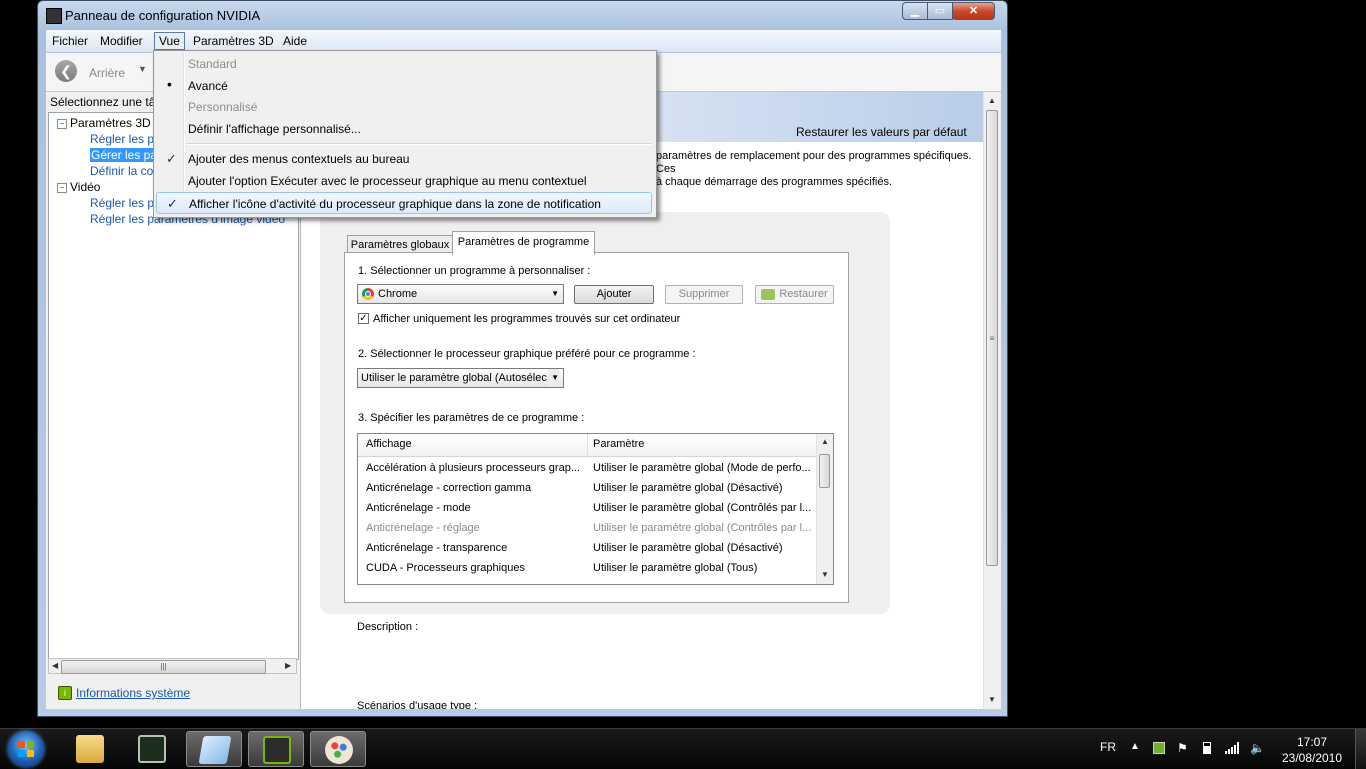 The width and height of the screenshot is (1366, 769). I want to click on minimize-icon: ▁, so click(915, 11).